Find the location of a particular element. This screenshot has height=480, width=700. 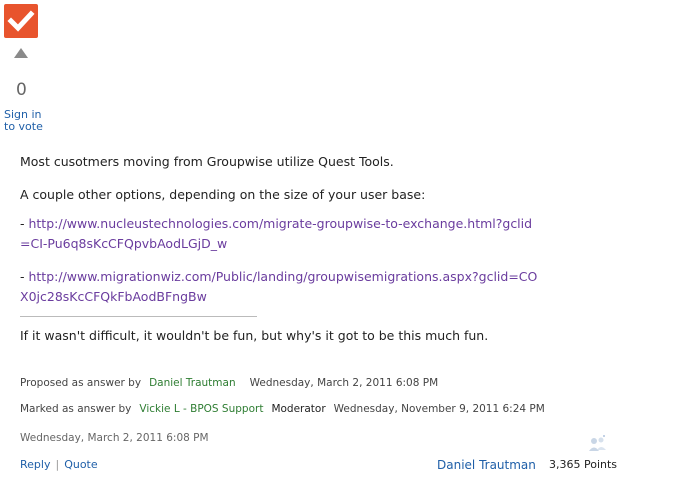

proposed-label: Proposed as answer by is located at coordinates (81, 383).